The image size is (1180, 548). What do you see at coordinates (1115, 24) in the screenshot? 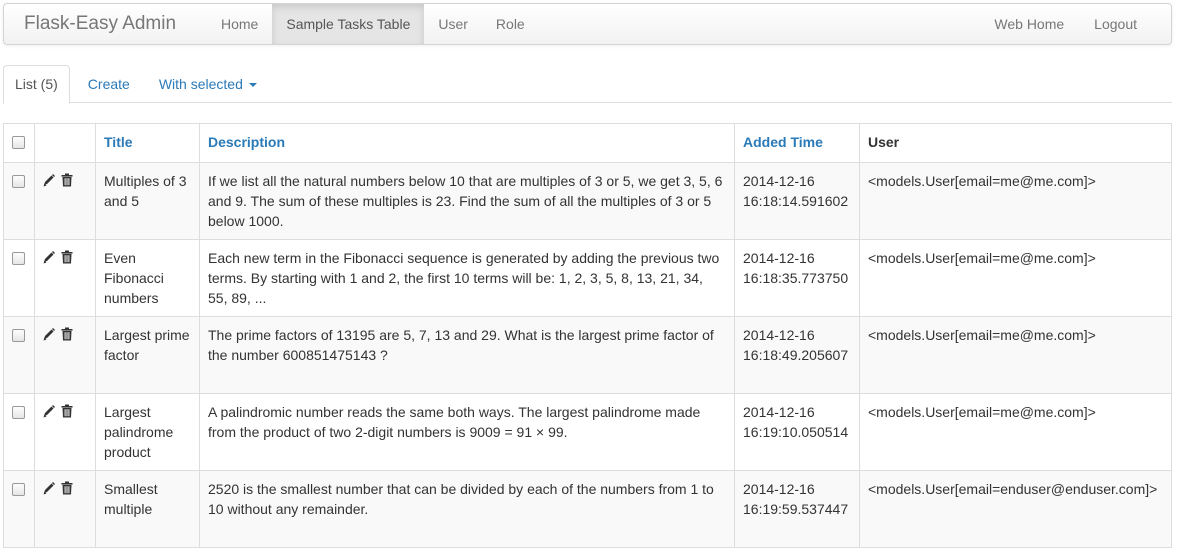
I see `nav-logout: Logout` at bounding box center [1115, 24].